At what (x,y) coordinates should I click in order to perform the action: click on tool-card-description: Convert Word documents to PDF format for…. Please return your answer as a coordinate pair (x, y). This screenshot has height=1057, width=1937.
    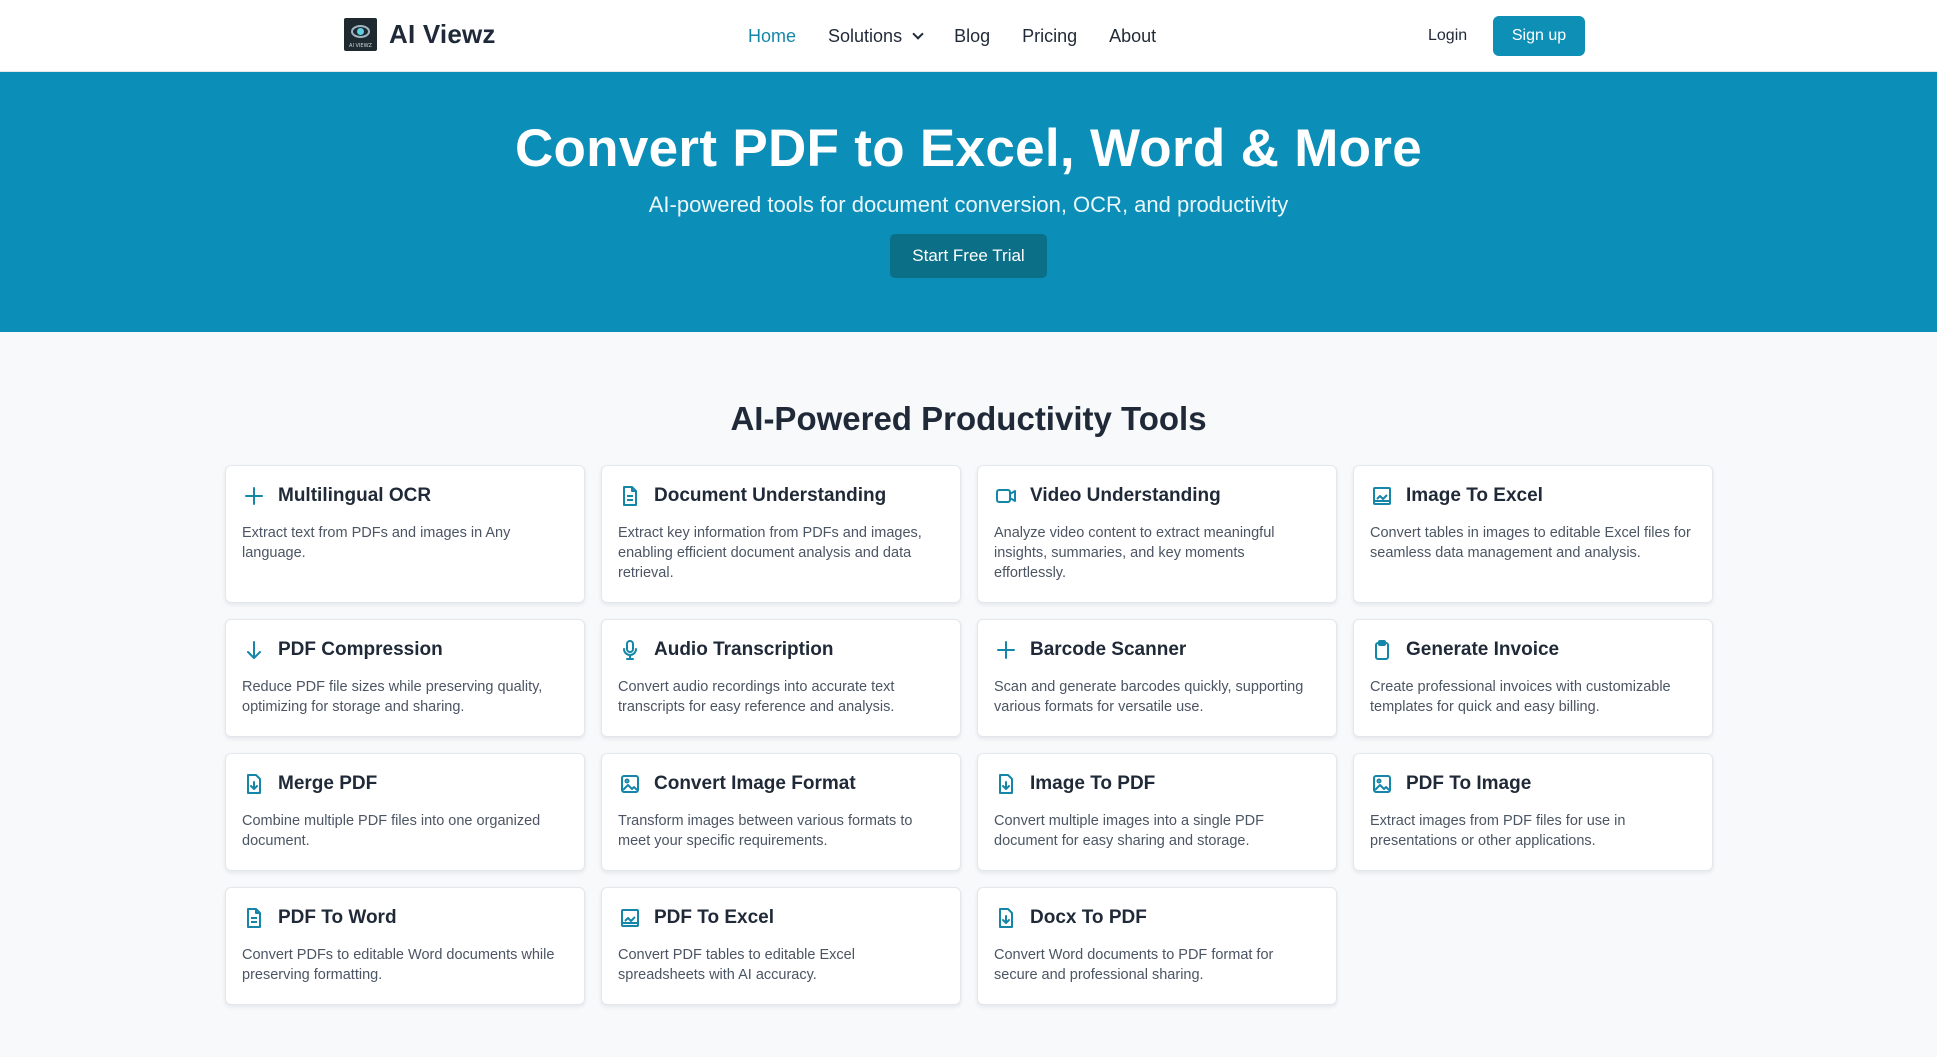
    Looking at the image, I should click on (1134, 965).